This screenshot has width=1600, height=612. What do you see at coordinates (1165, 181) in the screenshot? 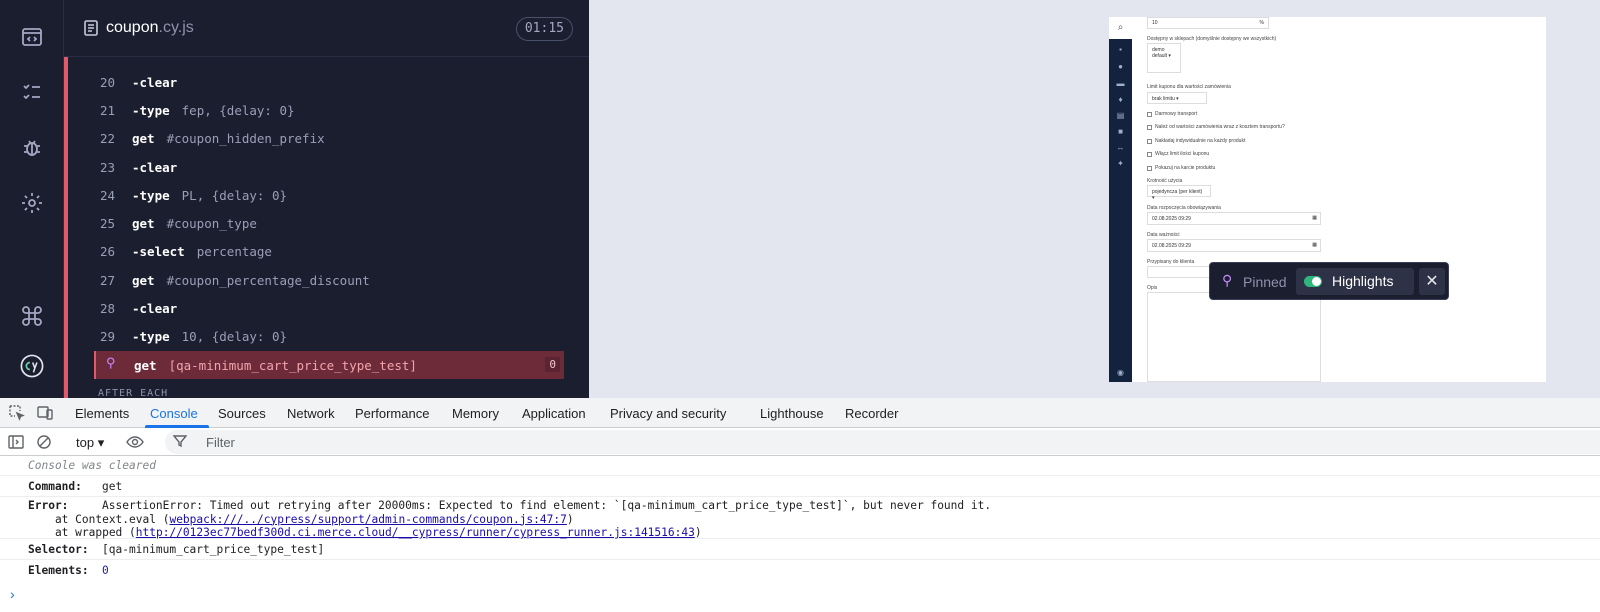
I see `usage-label: Krotność użycia` at bounding box center [1165, 181].